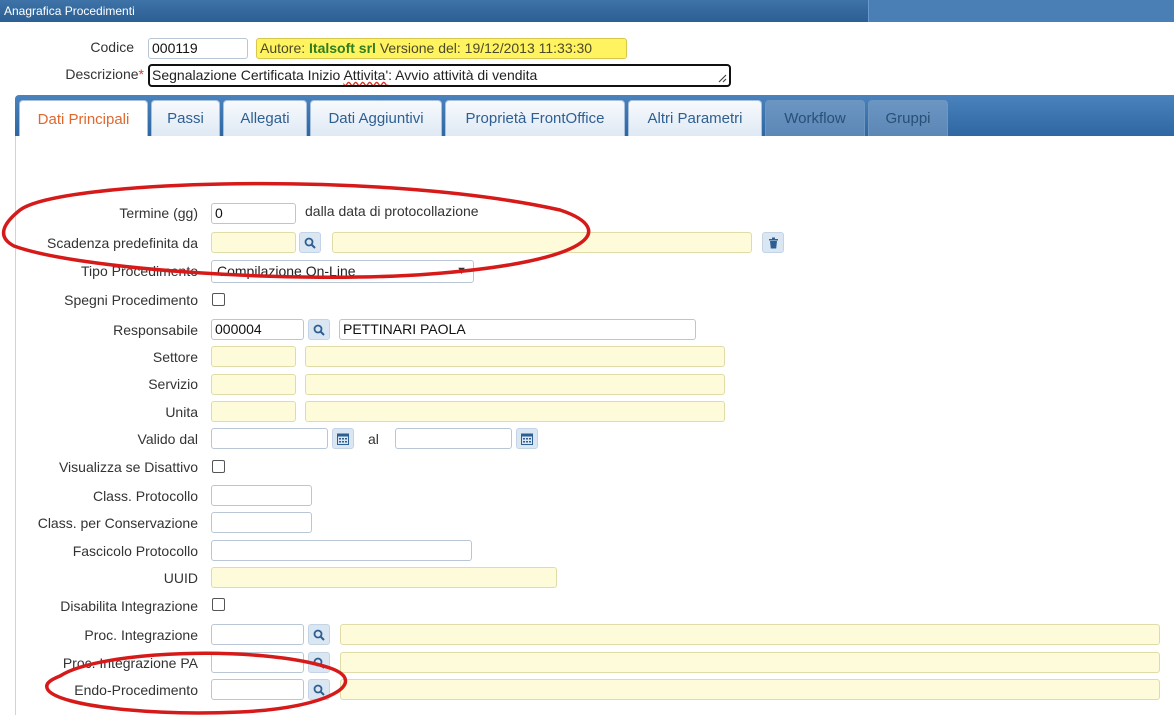  What do you see at coordinates (695, 118) in the screenshot?
I see `tab-altri-parametri: Altri Parametri` at bounding box center [695, 118].